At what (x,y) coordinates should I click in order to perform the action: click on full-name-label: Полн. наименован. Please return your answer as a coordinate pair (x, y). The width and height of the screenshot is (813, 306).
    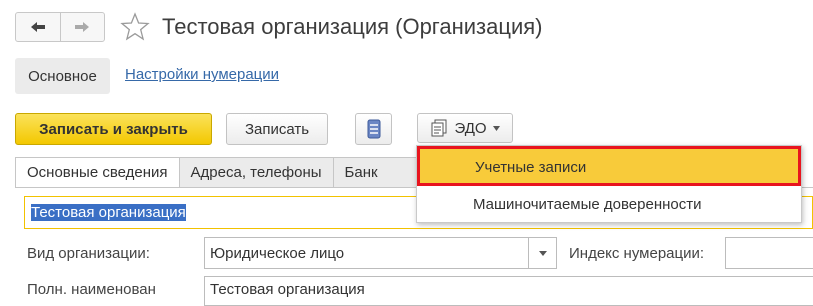
    Looking at the image, I should click on (91, 289).